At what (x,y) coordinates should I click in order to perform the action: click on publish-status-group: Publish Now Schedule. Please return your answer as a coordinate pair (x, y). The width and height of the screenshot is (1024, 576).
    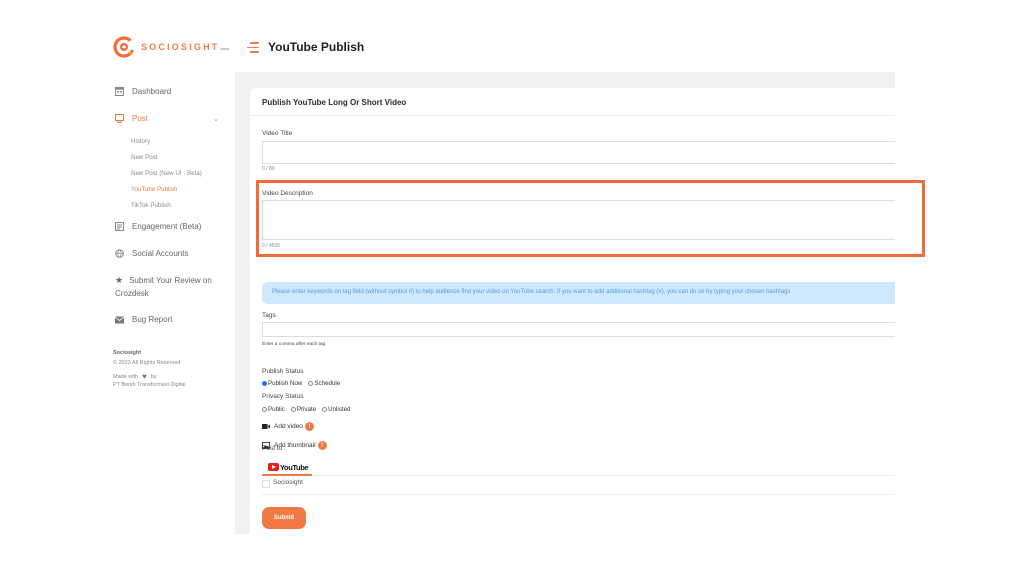
    Looking at the image, I should click on (304, 383).